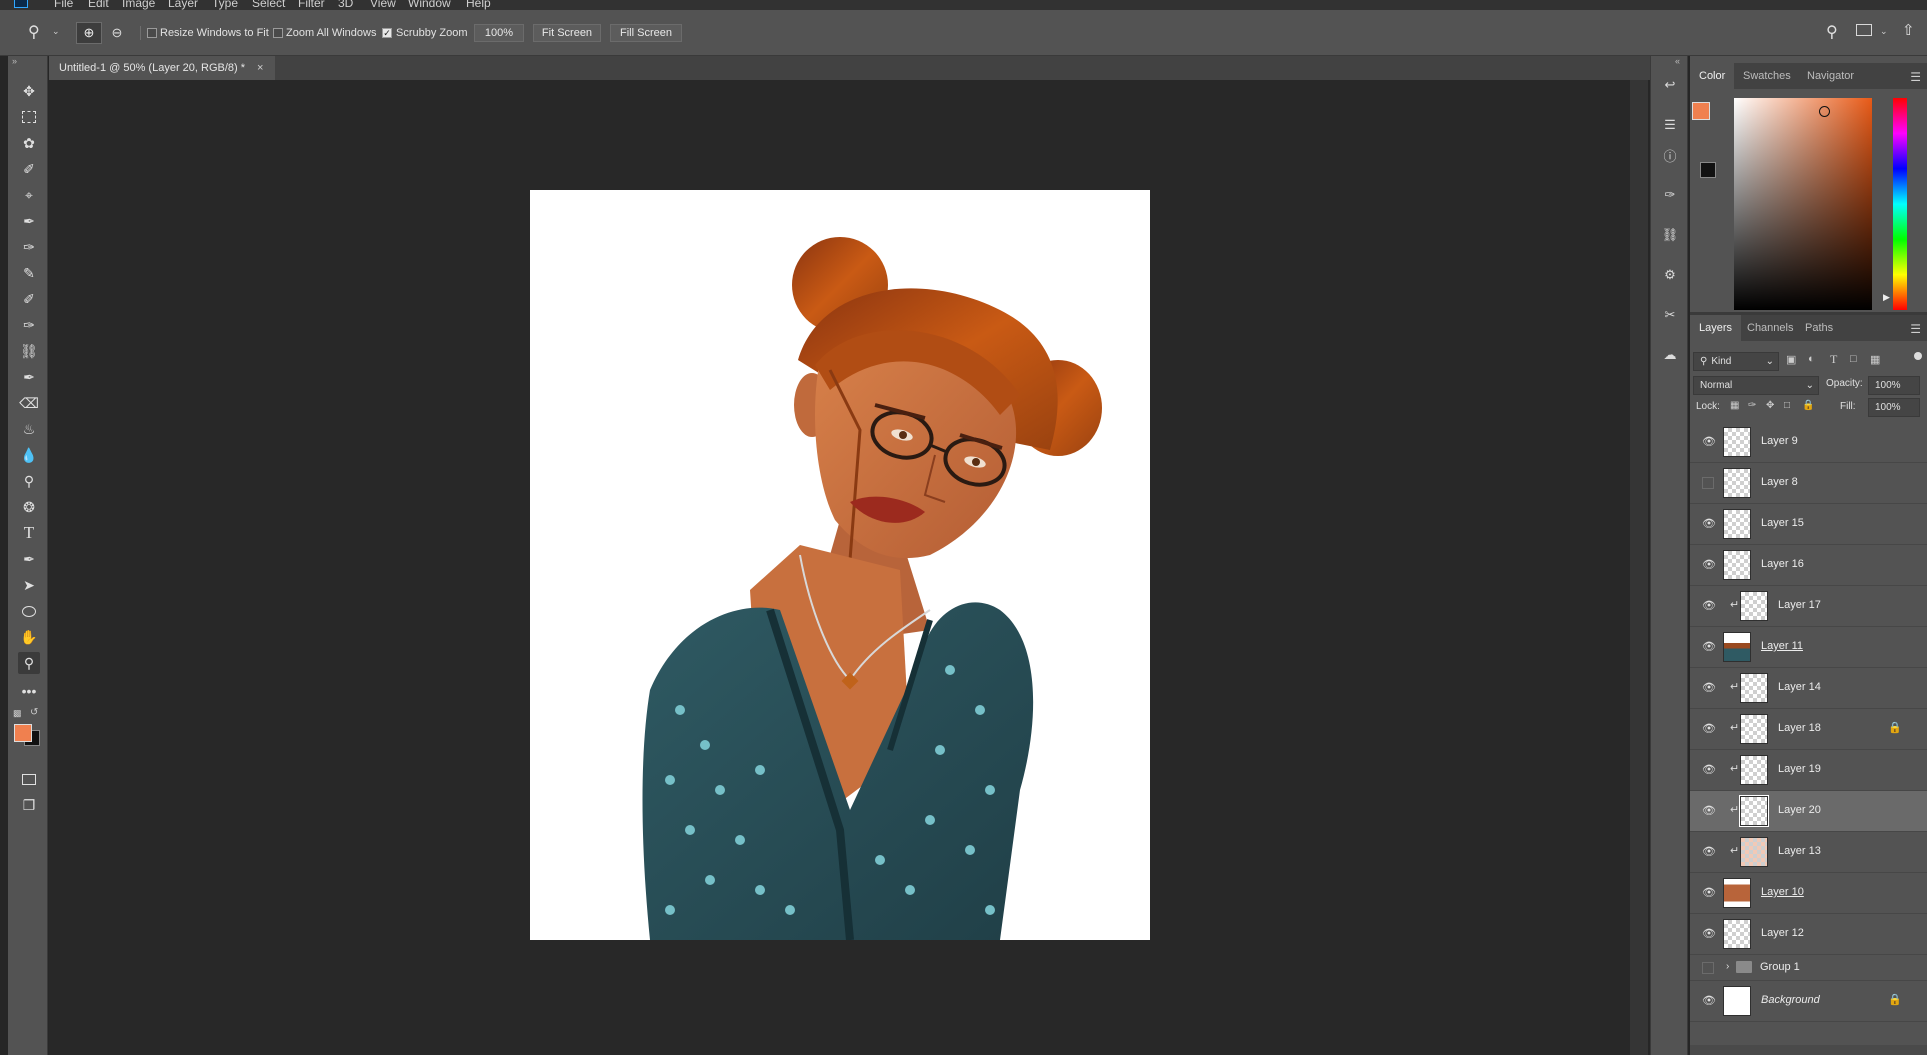 The image size is (1927, 1055). What do you see at coordinates (1736, 361) in the screenshot?
I see `layer-filter-kind-select: ⚲ Kind ⌄` at bounding box center [1736, 361].